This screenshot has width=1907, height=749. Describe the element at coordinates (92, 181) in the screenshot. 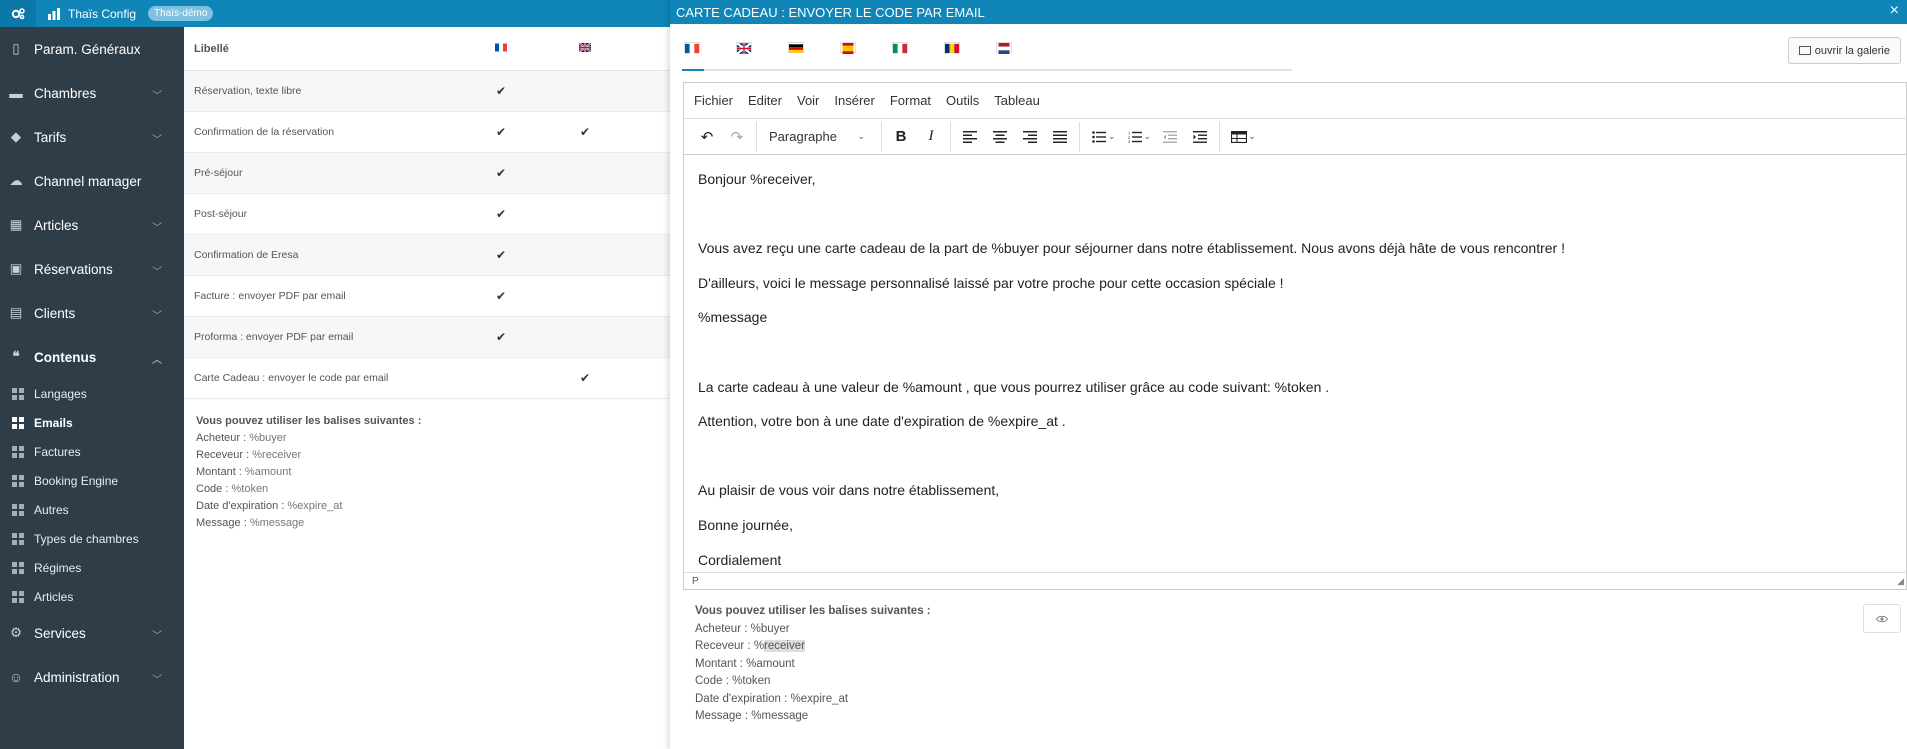

I see `sidebar-item-3: ☁ Channel manager` at that location.